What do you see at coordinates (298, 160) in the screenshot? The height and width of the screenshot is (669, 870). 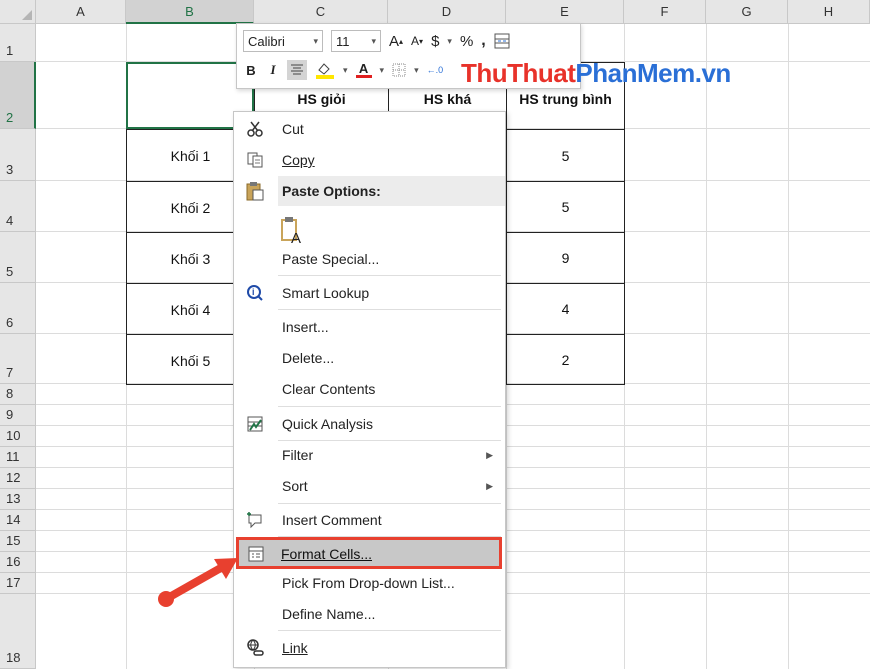 I see `menu-item-label: Copy` at bounding box center [298, 160].